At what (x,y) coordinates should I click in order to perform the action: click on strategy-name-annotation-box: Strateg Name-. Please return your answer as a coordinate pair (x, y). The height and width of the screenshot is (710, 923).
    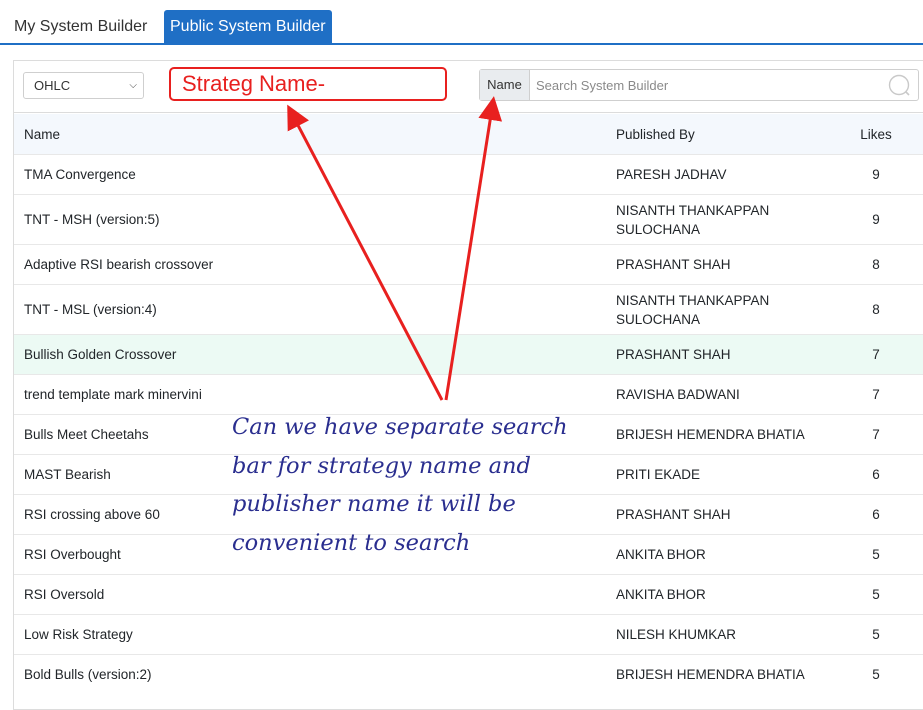
    Looking at the image, I should click on (308, 84).